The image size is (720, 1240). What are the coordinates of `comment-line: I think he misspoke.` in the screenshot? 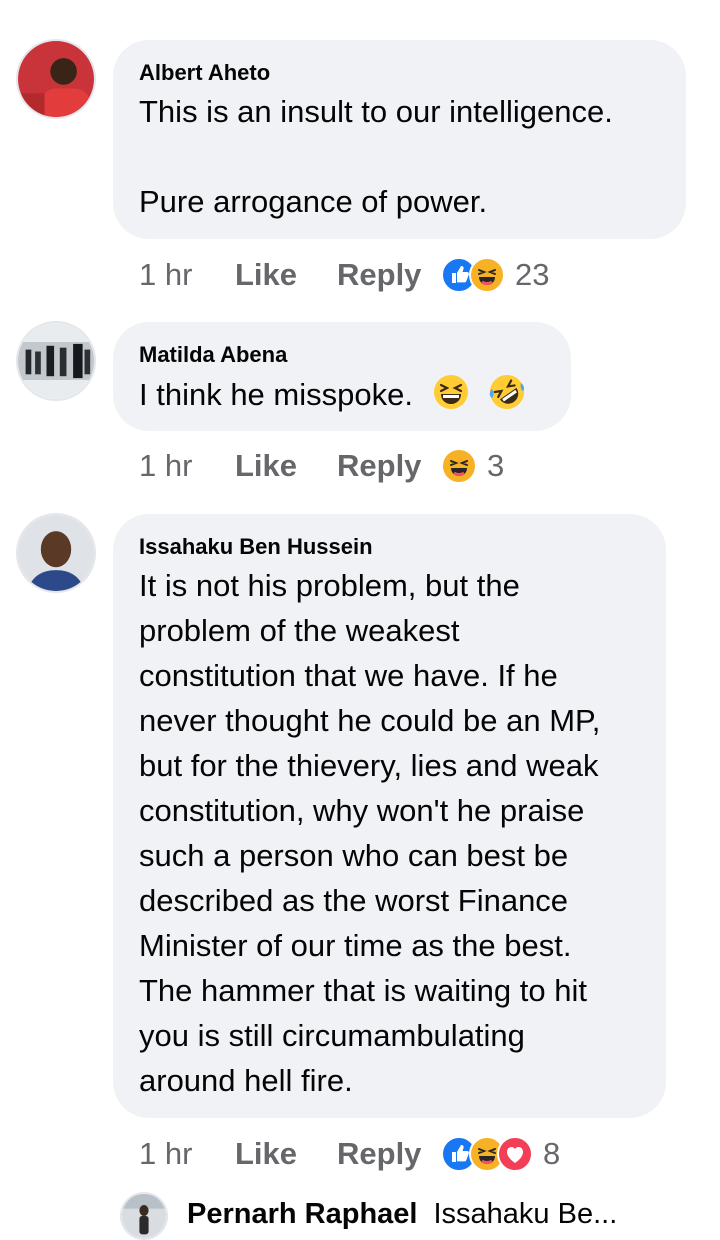 It's located at (276, 394).